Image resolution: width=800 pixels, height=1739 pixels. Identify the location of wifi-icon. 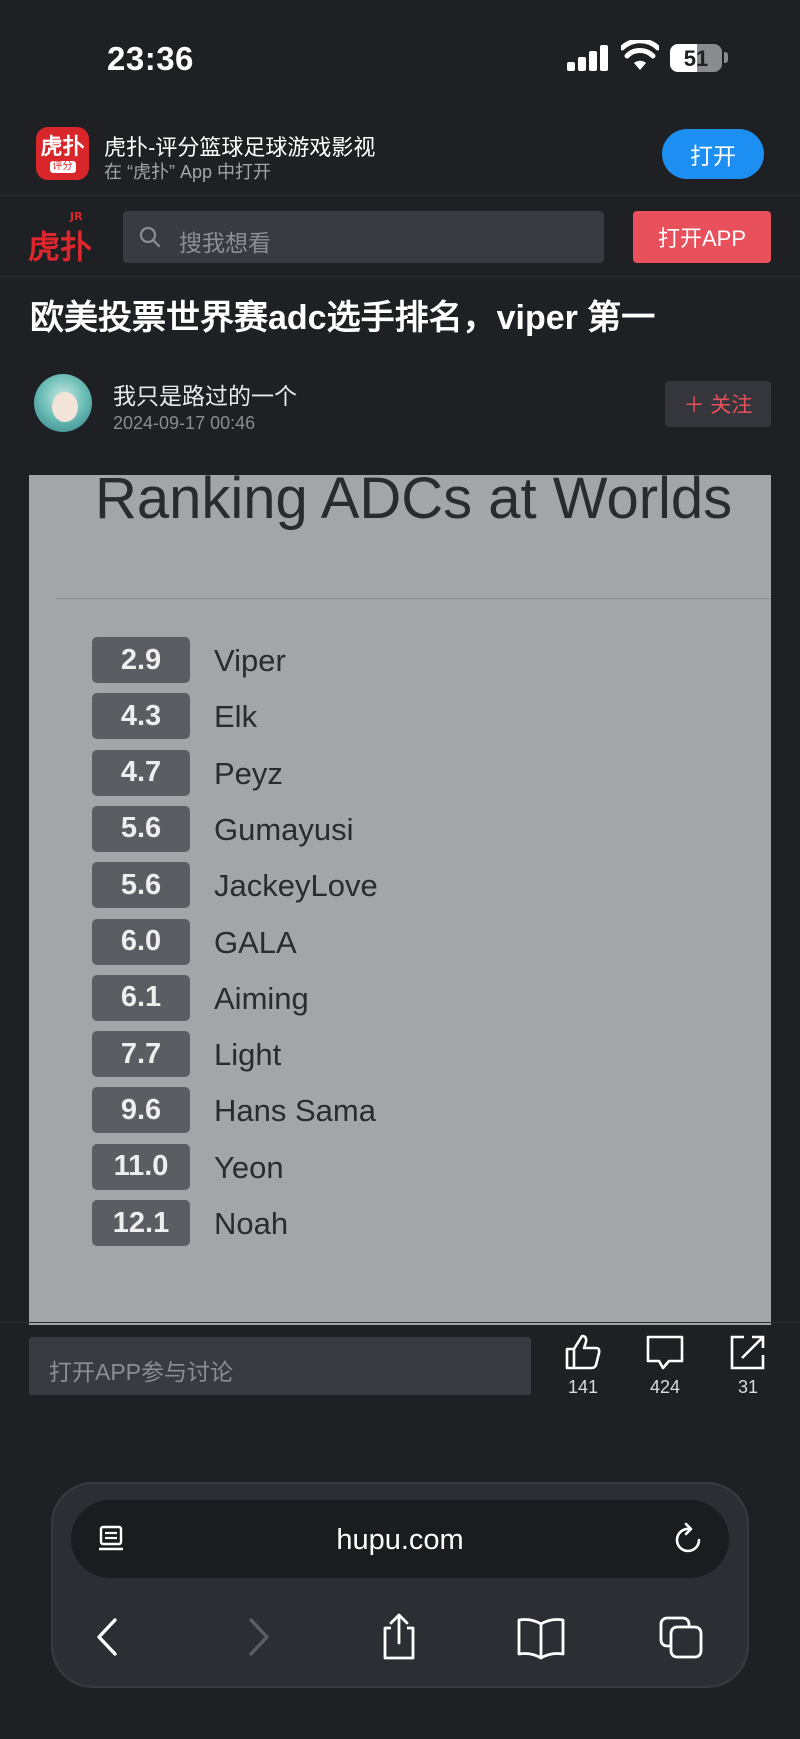
(640, 55).